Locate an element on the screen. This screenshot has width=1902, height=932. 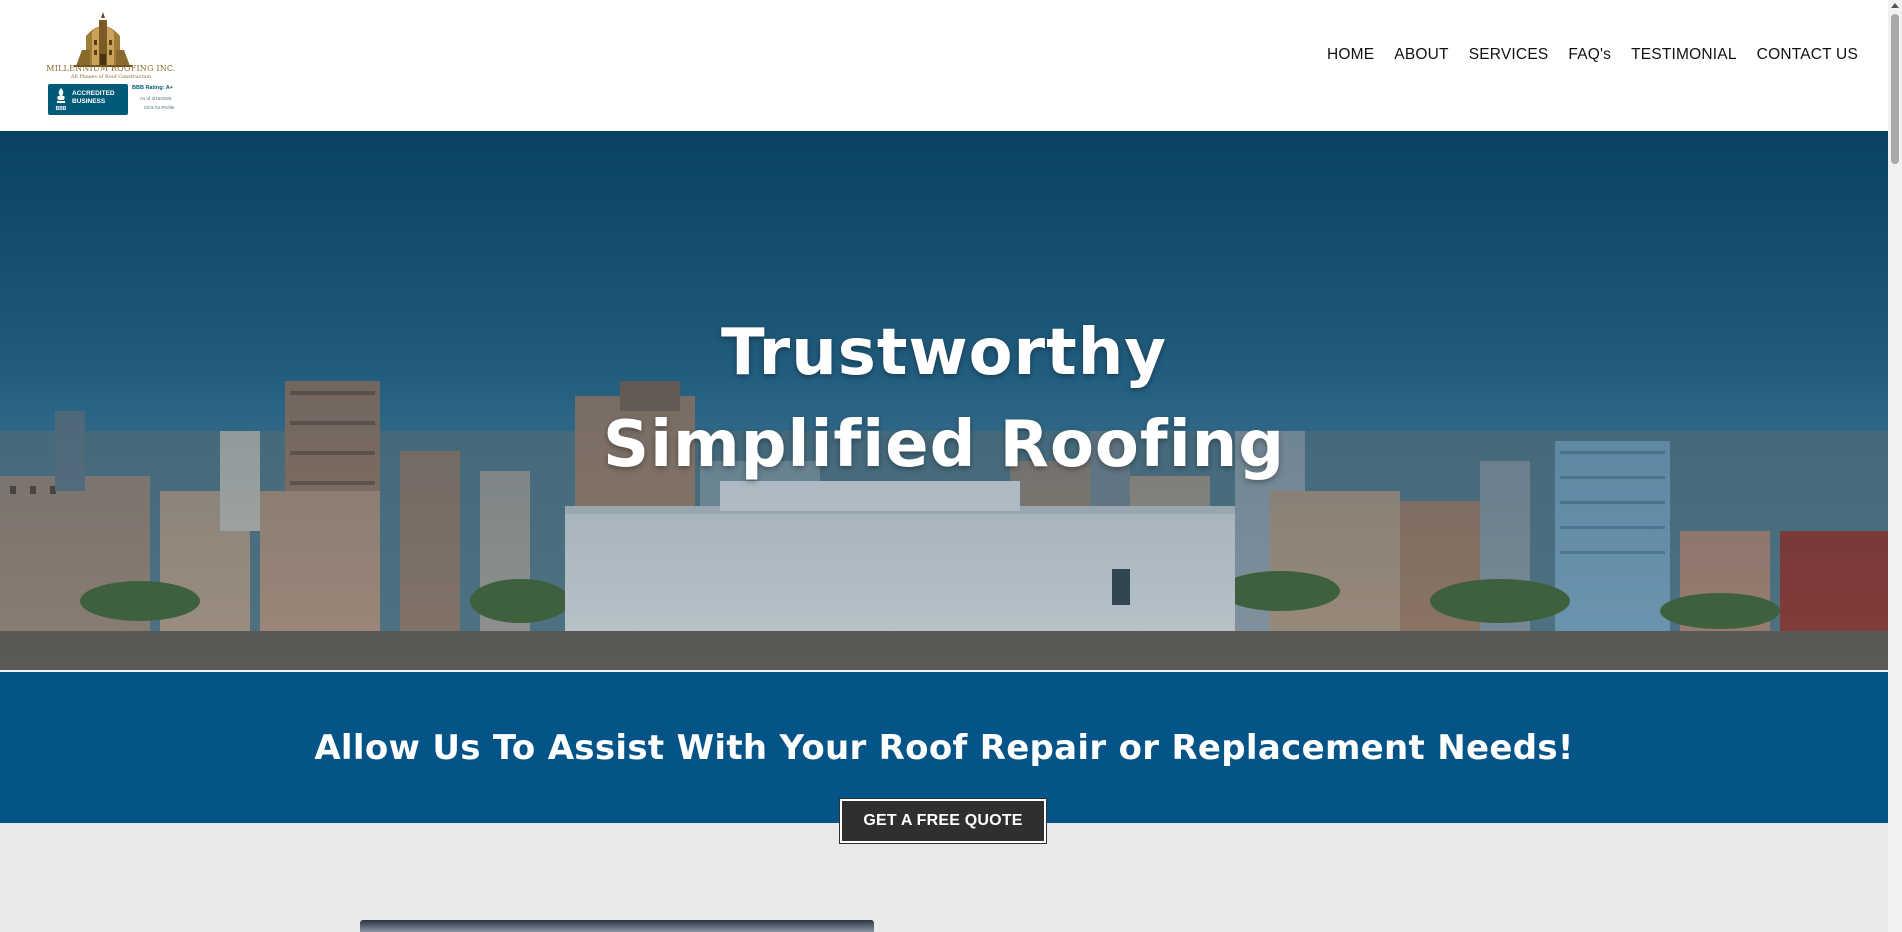
content-preview-image is located at coordinates (617, 926).